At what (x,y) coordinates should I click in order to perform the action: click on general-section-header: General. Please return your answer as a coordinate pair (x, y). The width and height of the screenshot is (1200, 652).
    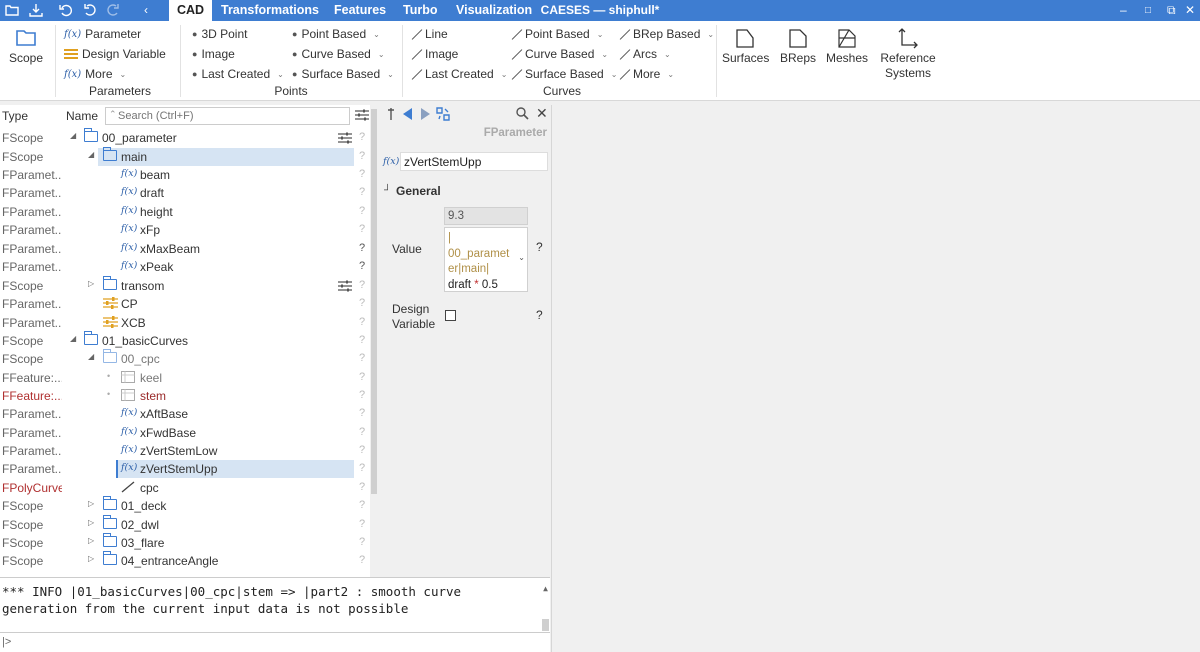
    Looking at the image, I should click on (418, 191).